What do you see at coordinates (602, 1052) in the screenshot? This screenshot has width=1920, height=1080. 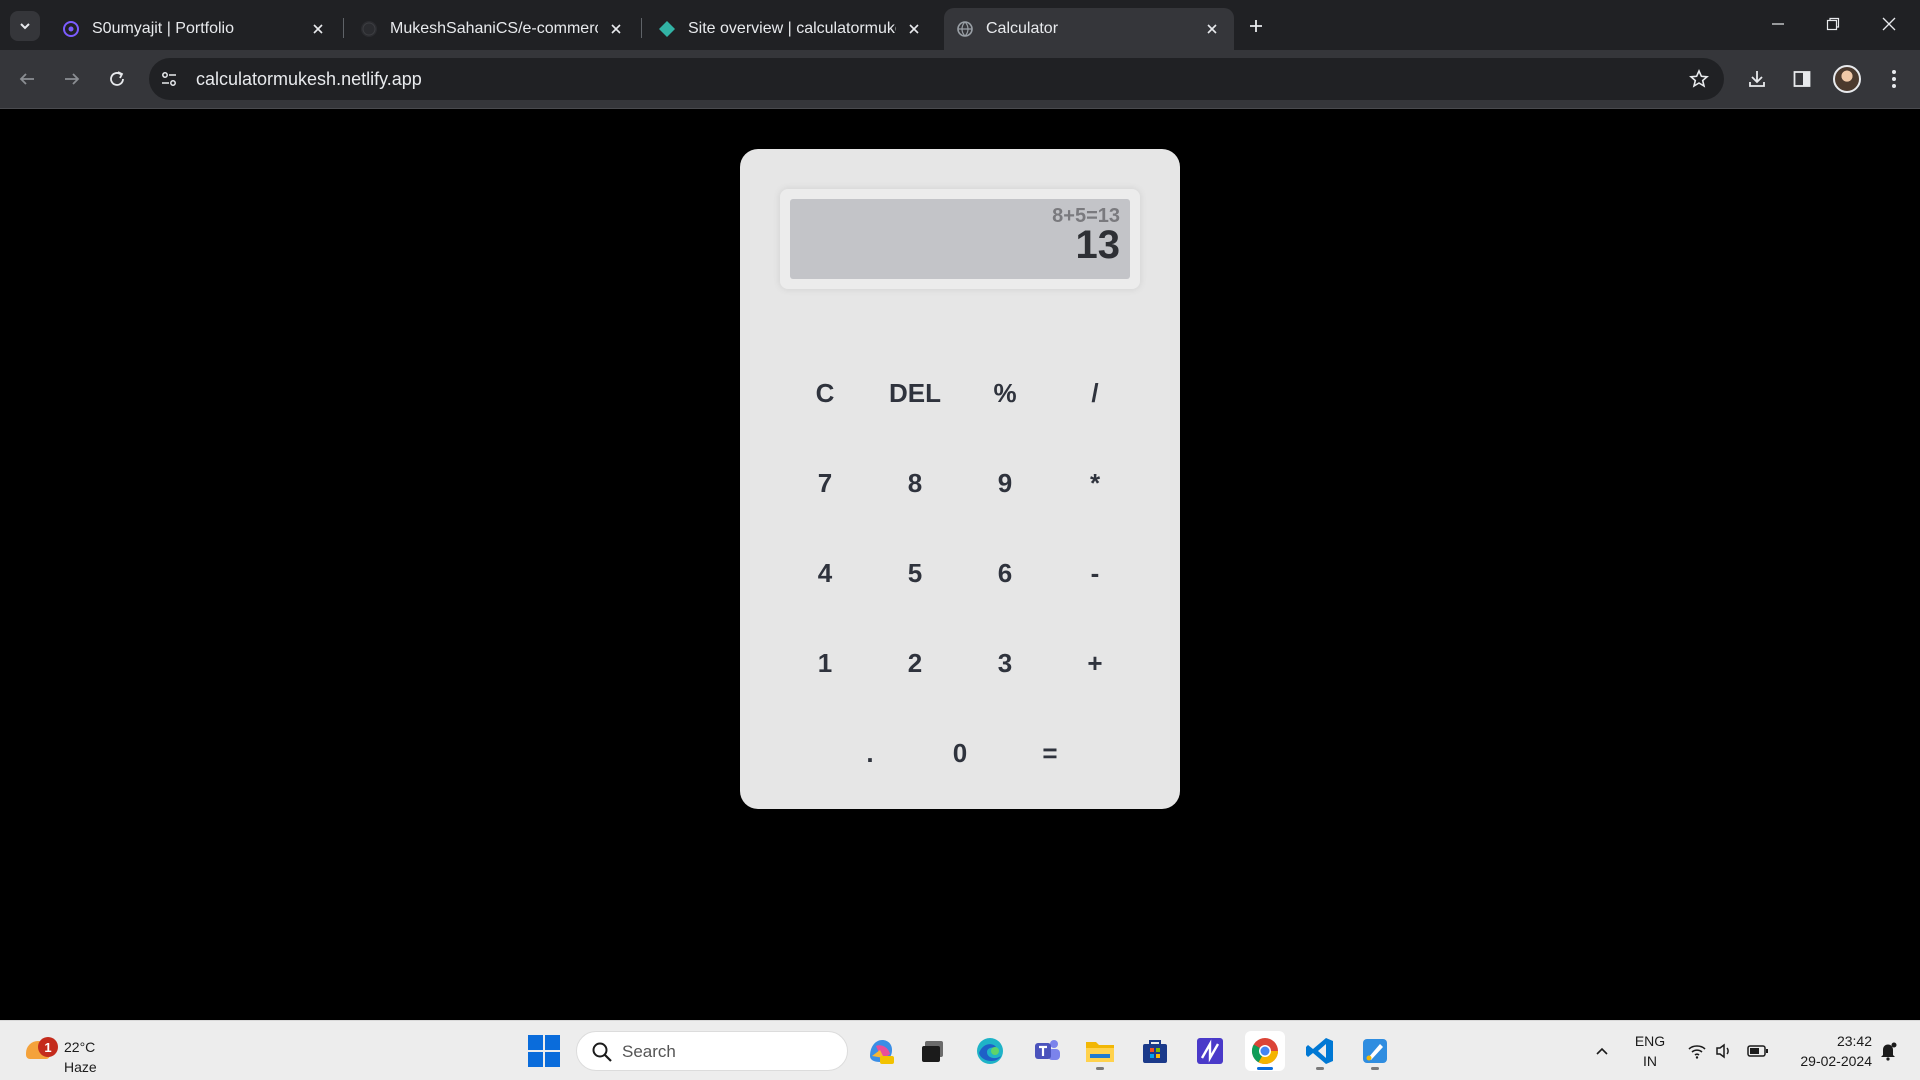 I see `search-icon` at bounding box center [602, 1052].